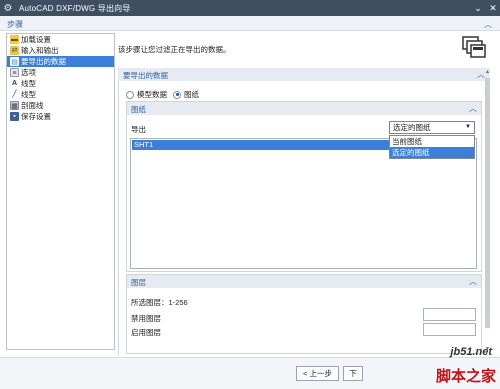 The height and width of the screenshot is (389, 500). Describe the element at coordinates (177, 94) in the screenshot. I see `drawing-radio` at that location.